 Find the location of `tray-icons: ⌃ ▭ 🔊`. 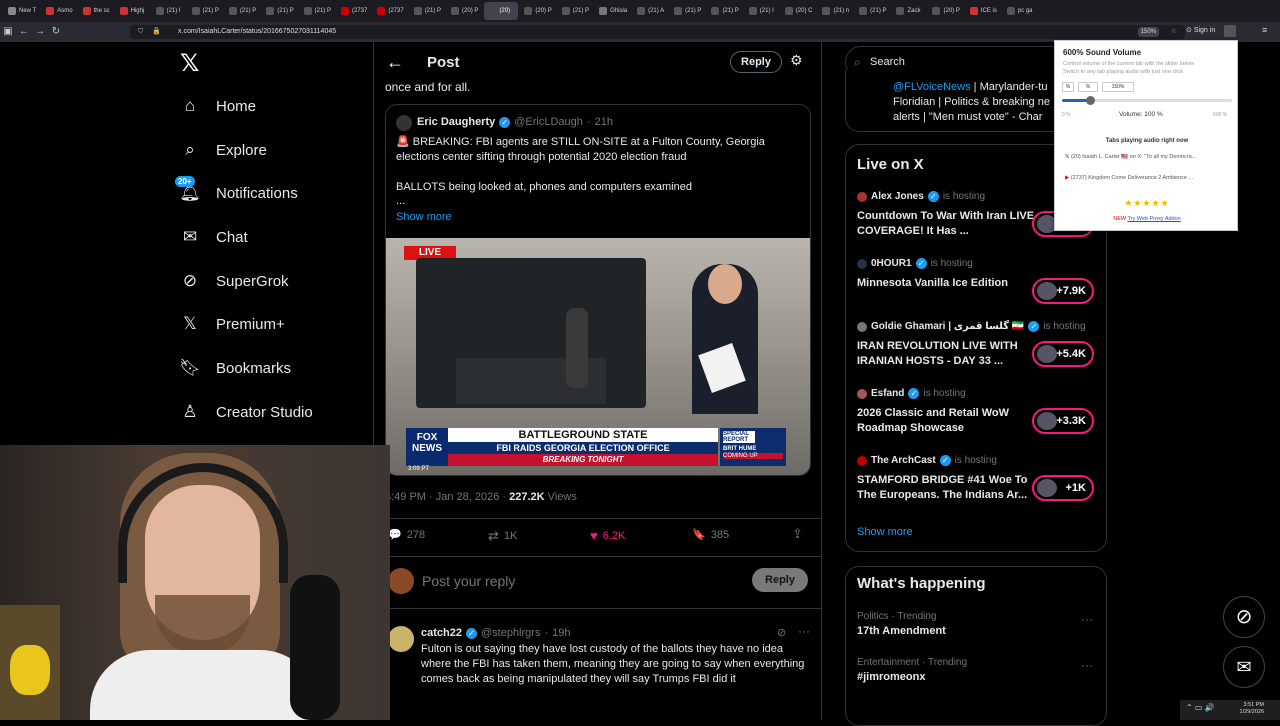

tray-icons: ⌃ ▭ 🔊 is located at coordinates (1200, 707).